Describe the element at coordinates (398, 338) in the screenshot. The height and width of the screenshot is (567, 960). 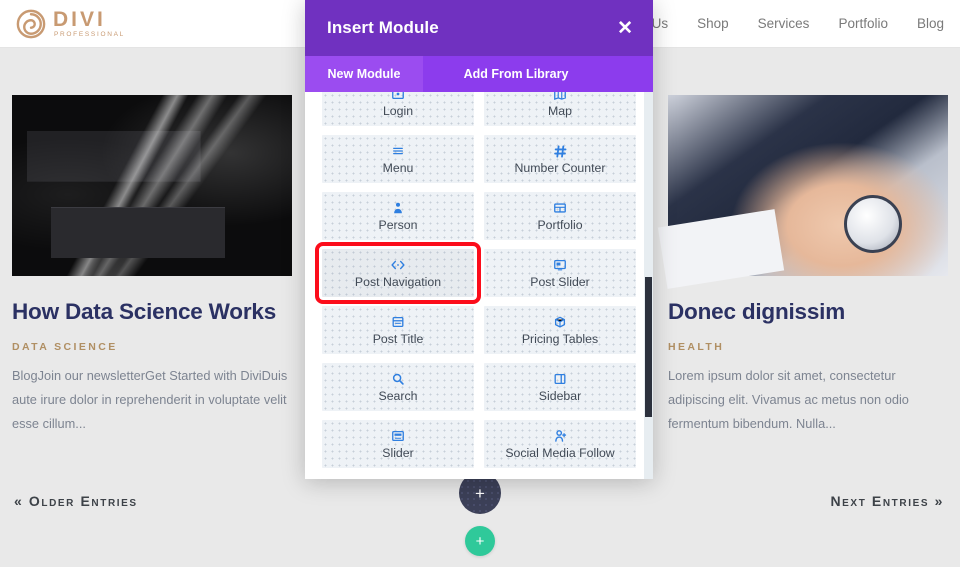
I see `module-label: Post Title` at that location.